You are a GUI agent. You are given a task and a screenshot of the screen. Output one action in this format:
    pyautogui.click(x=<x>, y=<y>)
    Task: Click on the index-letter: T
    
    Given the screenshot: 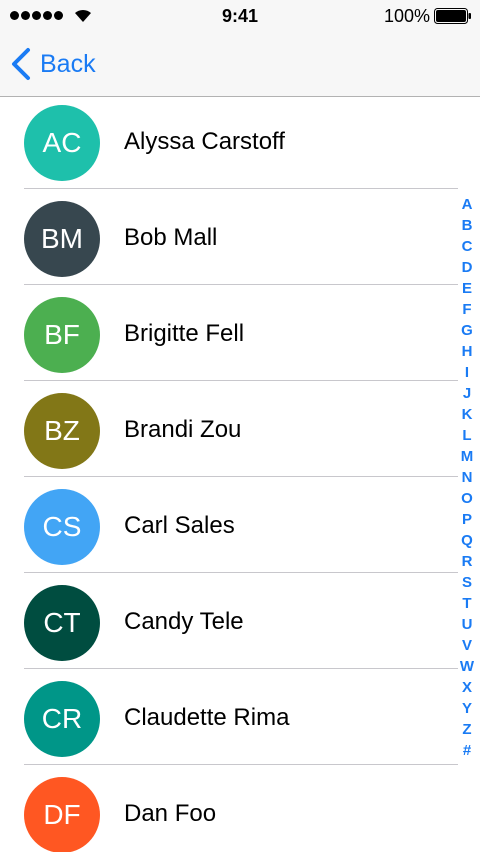 What is the action you would take?
    pyautogui.click(x=466, y=603)
    